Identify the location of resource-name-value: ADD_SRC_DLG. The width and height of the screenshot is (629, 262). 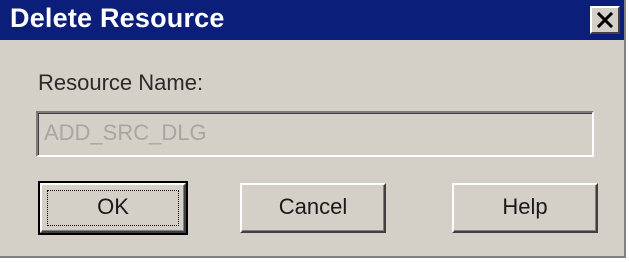
(125, 132).